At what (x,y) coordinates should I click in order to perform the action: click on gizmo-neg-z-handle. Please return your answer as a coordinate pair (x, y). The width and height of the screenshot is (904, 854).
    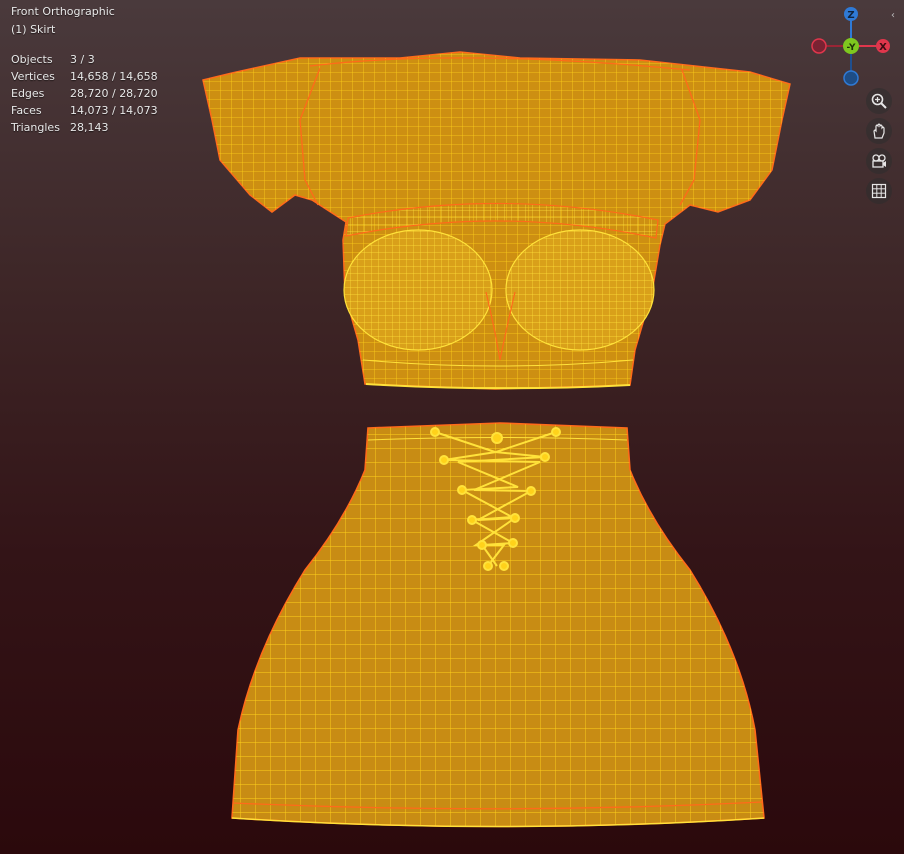
    Looking at the image, I should click on (851, 78).